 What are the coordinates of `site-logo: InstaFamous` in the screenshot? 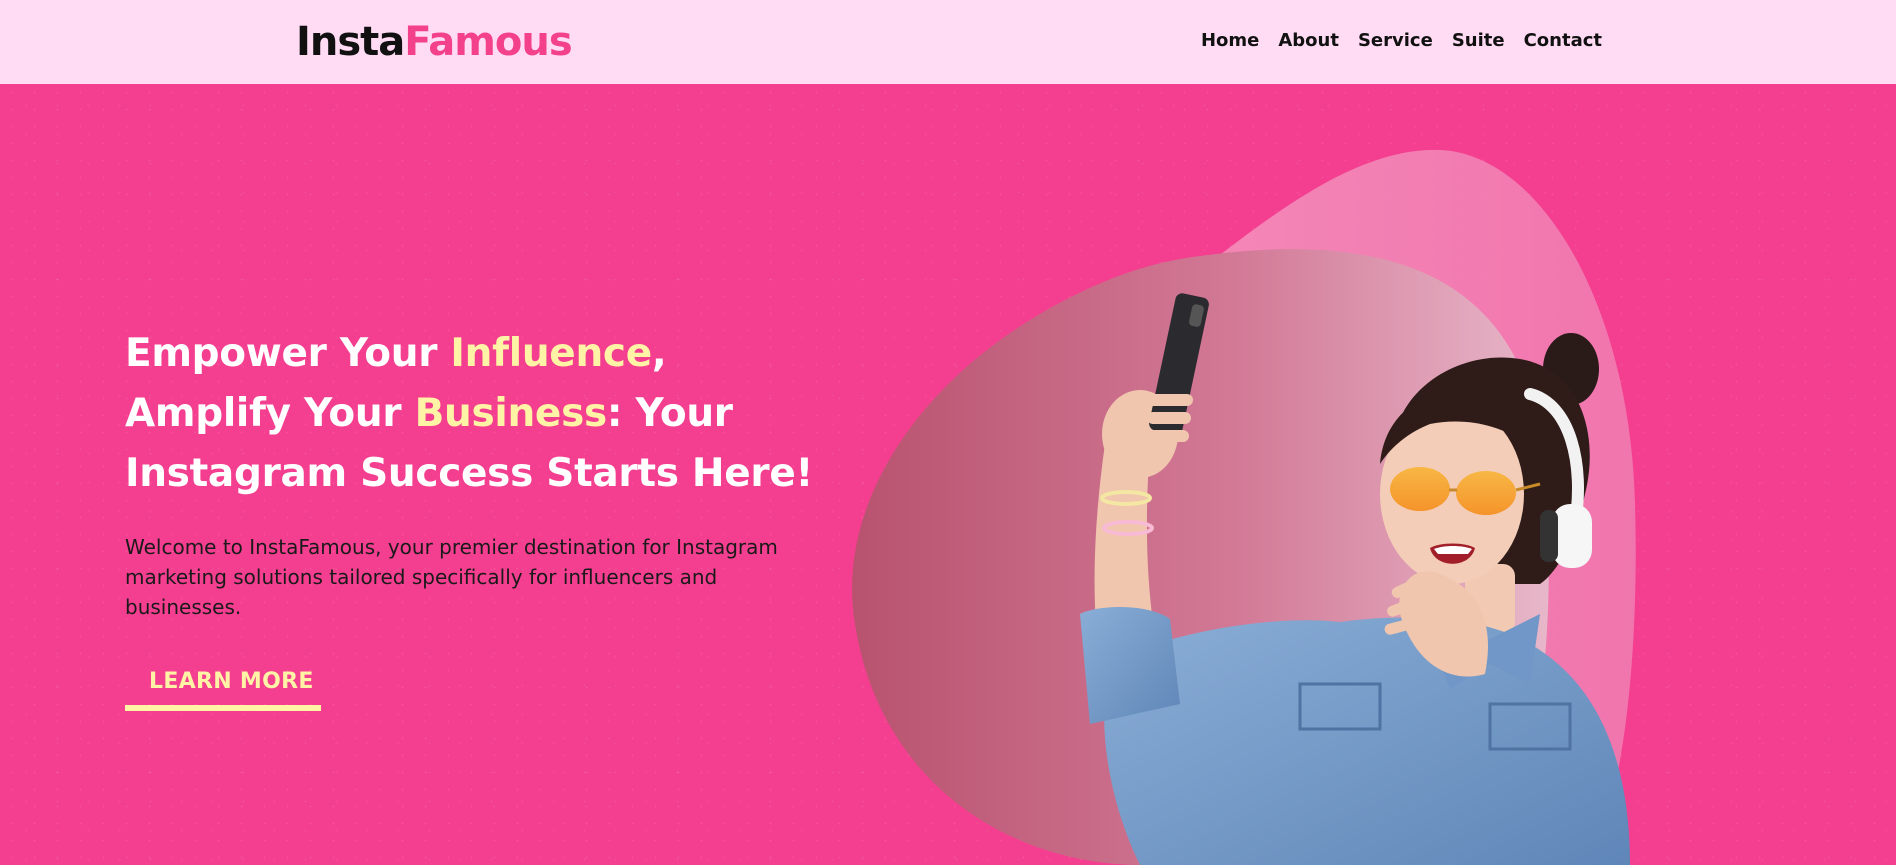 It's located at (434, 42).